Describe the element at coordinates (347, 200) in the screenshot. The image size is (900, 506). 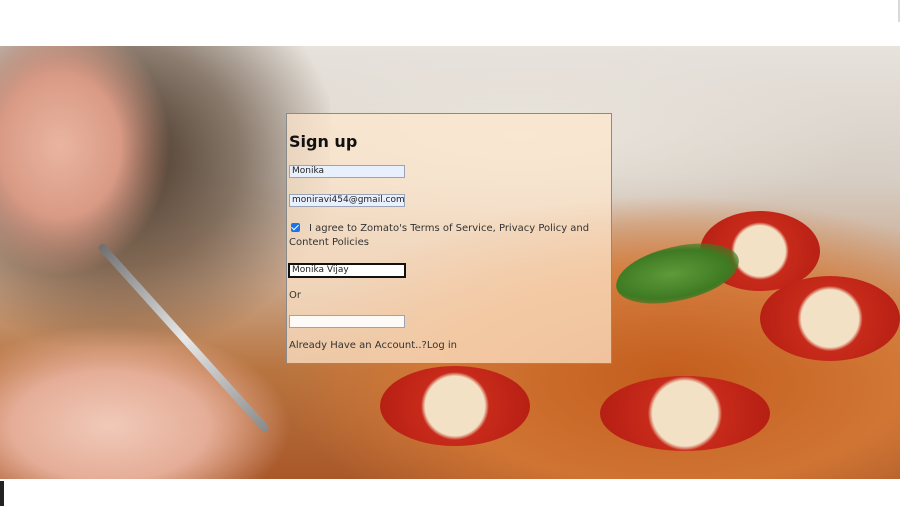
I see `email-input: moniravi454@gmail.com` at that location.